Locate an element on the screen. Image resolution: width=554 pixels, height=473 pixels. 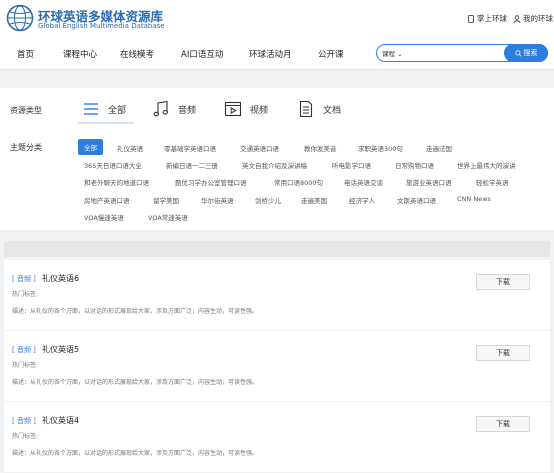
topic-tag: 零基础学英语口语 is located at coordinates (190, 148).